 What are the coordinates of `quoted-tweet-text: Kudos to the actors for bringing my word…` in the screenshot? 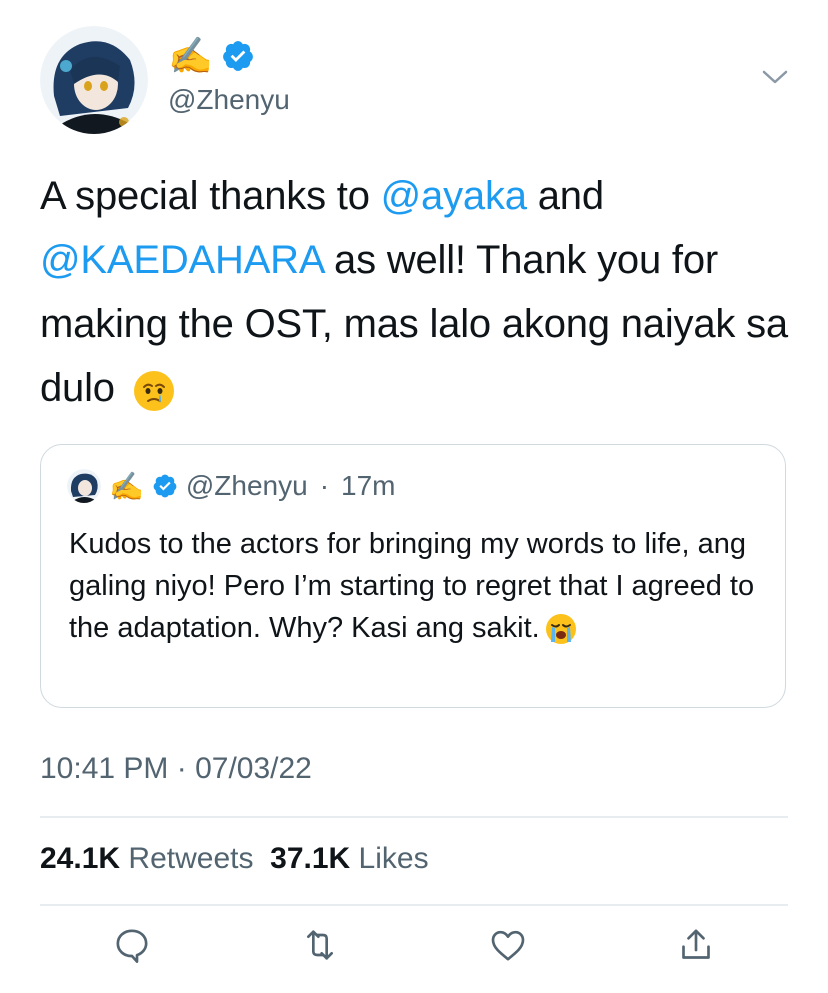 It's located at (412, 586).